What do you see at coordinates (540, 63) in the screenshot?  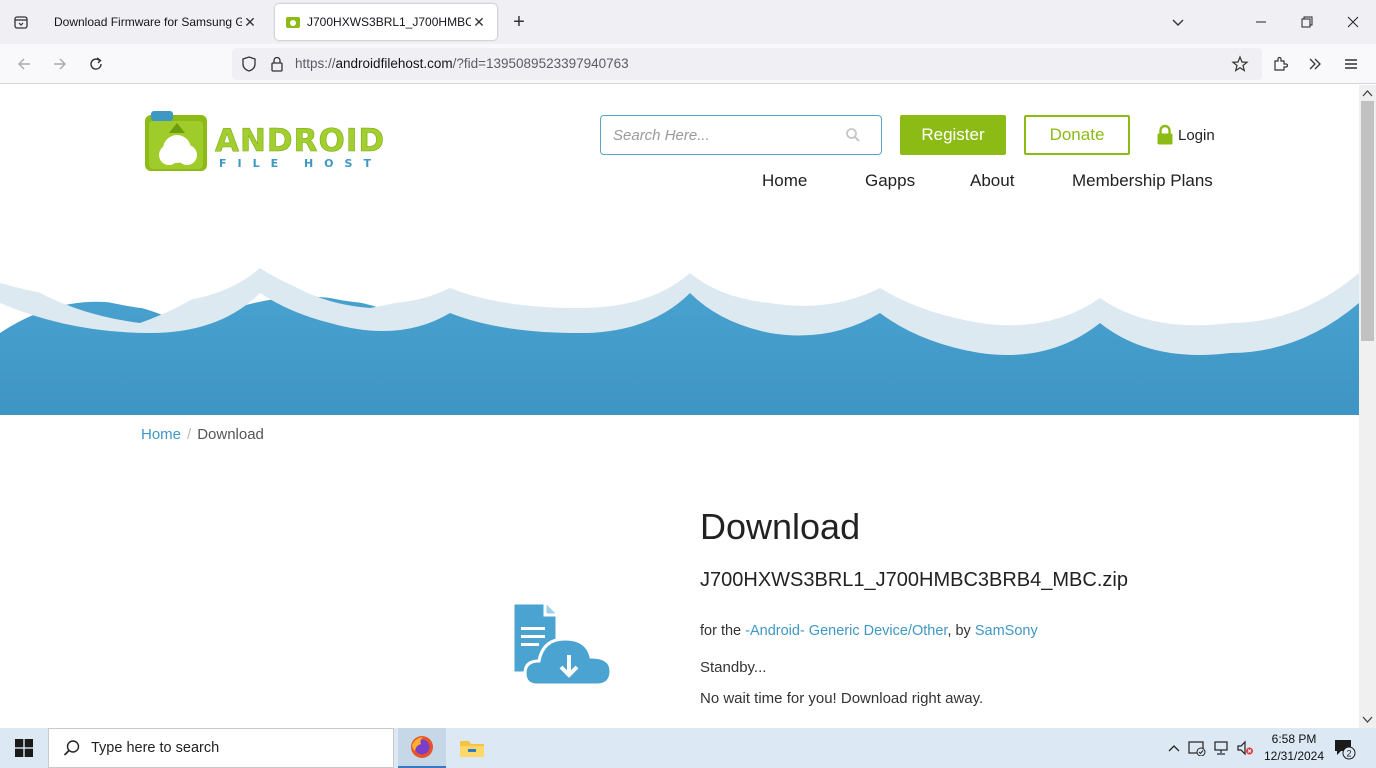 I see `url-path: /?fid=1395089523397940763` at bounding box center [540, 63].